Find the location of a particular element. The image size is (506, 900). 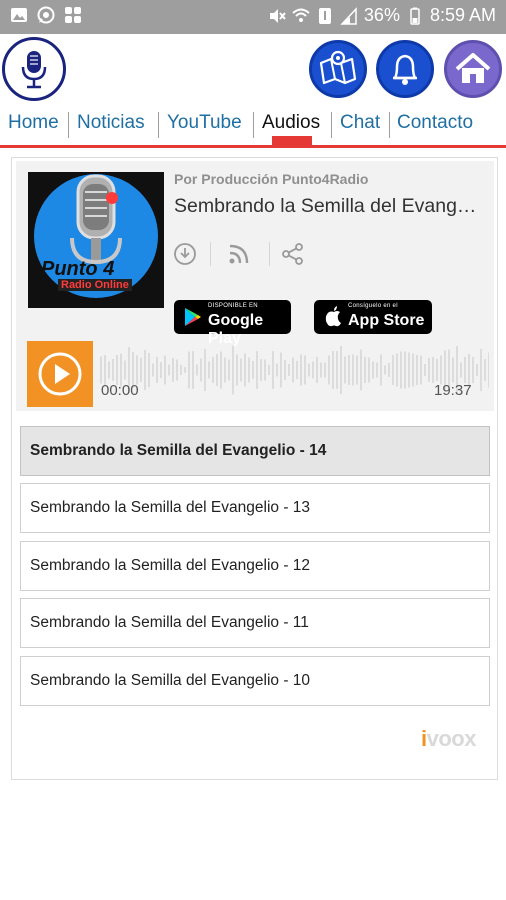

tab-contacto: Contacto is located at coordinates (435, 123).